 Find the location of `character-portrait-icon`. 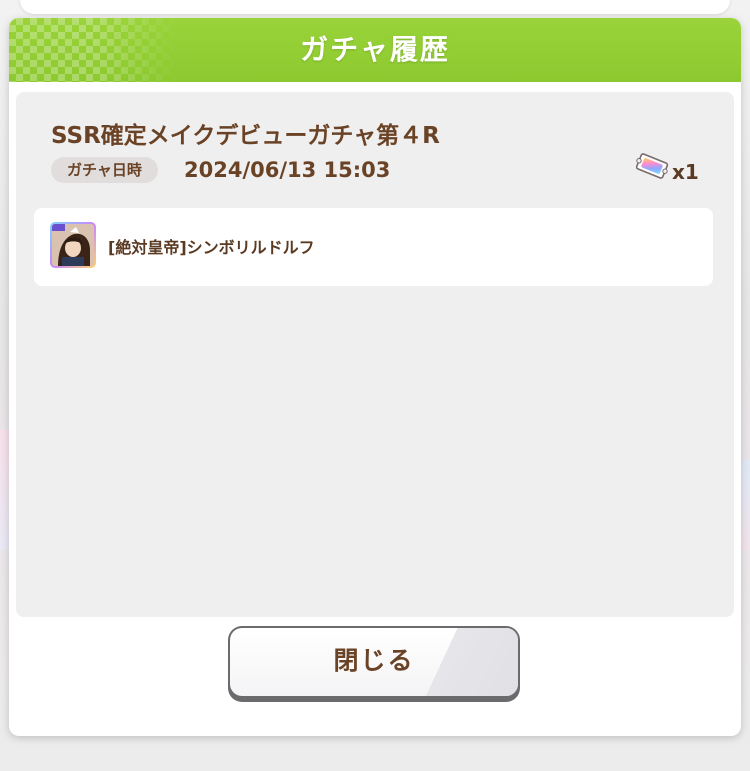

character-portrait-icon is located at coordinates (73, 245).